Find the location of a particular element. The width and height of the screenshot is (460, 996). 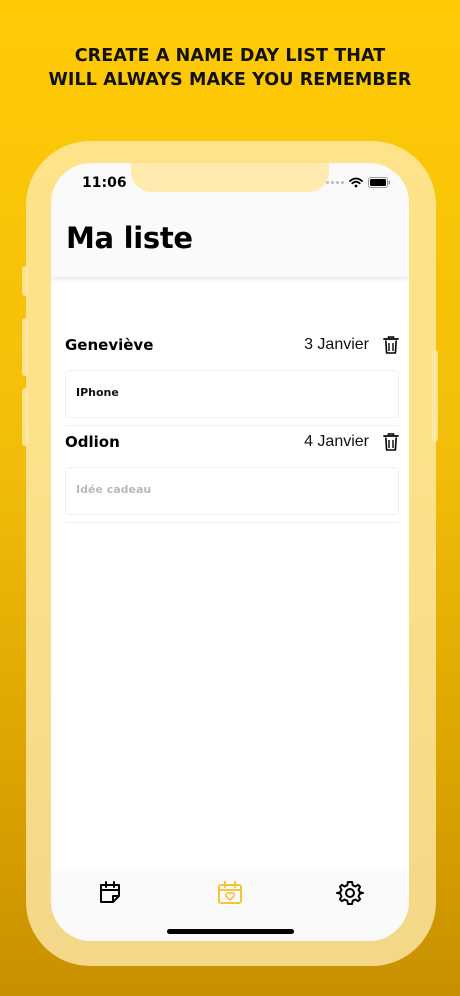

phone-volume-up is located at coordinates (25, 347).